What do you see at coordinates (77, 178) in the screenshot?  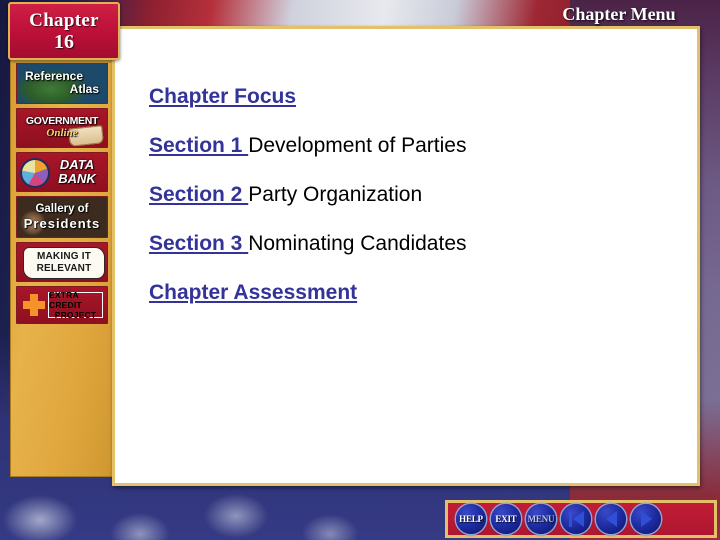 I see `sidebar-item-label: BANK` at bounding box center [77, 178].